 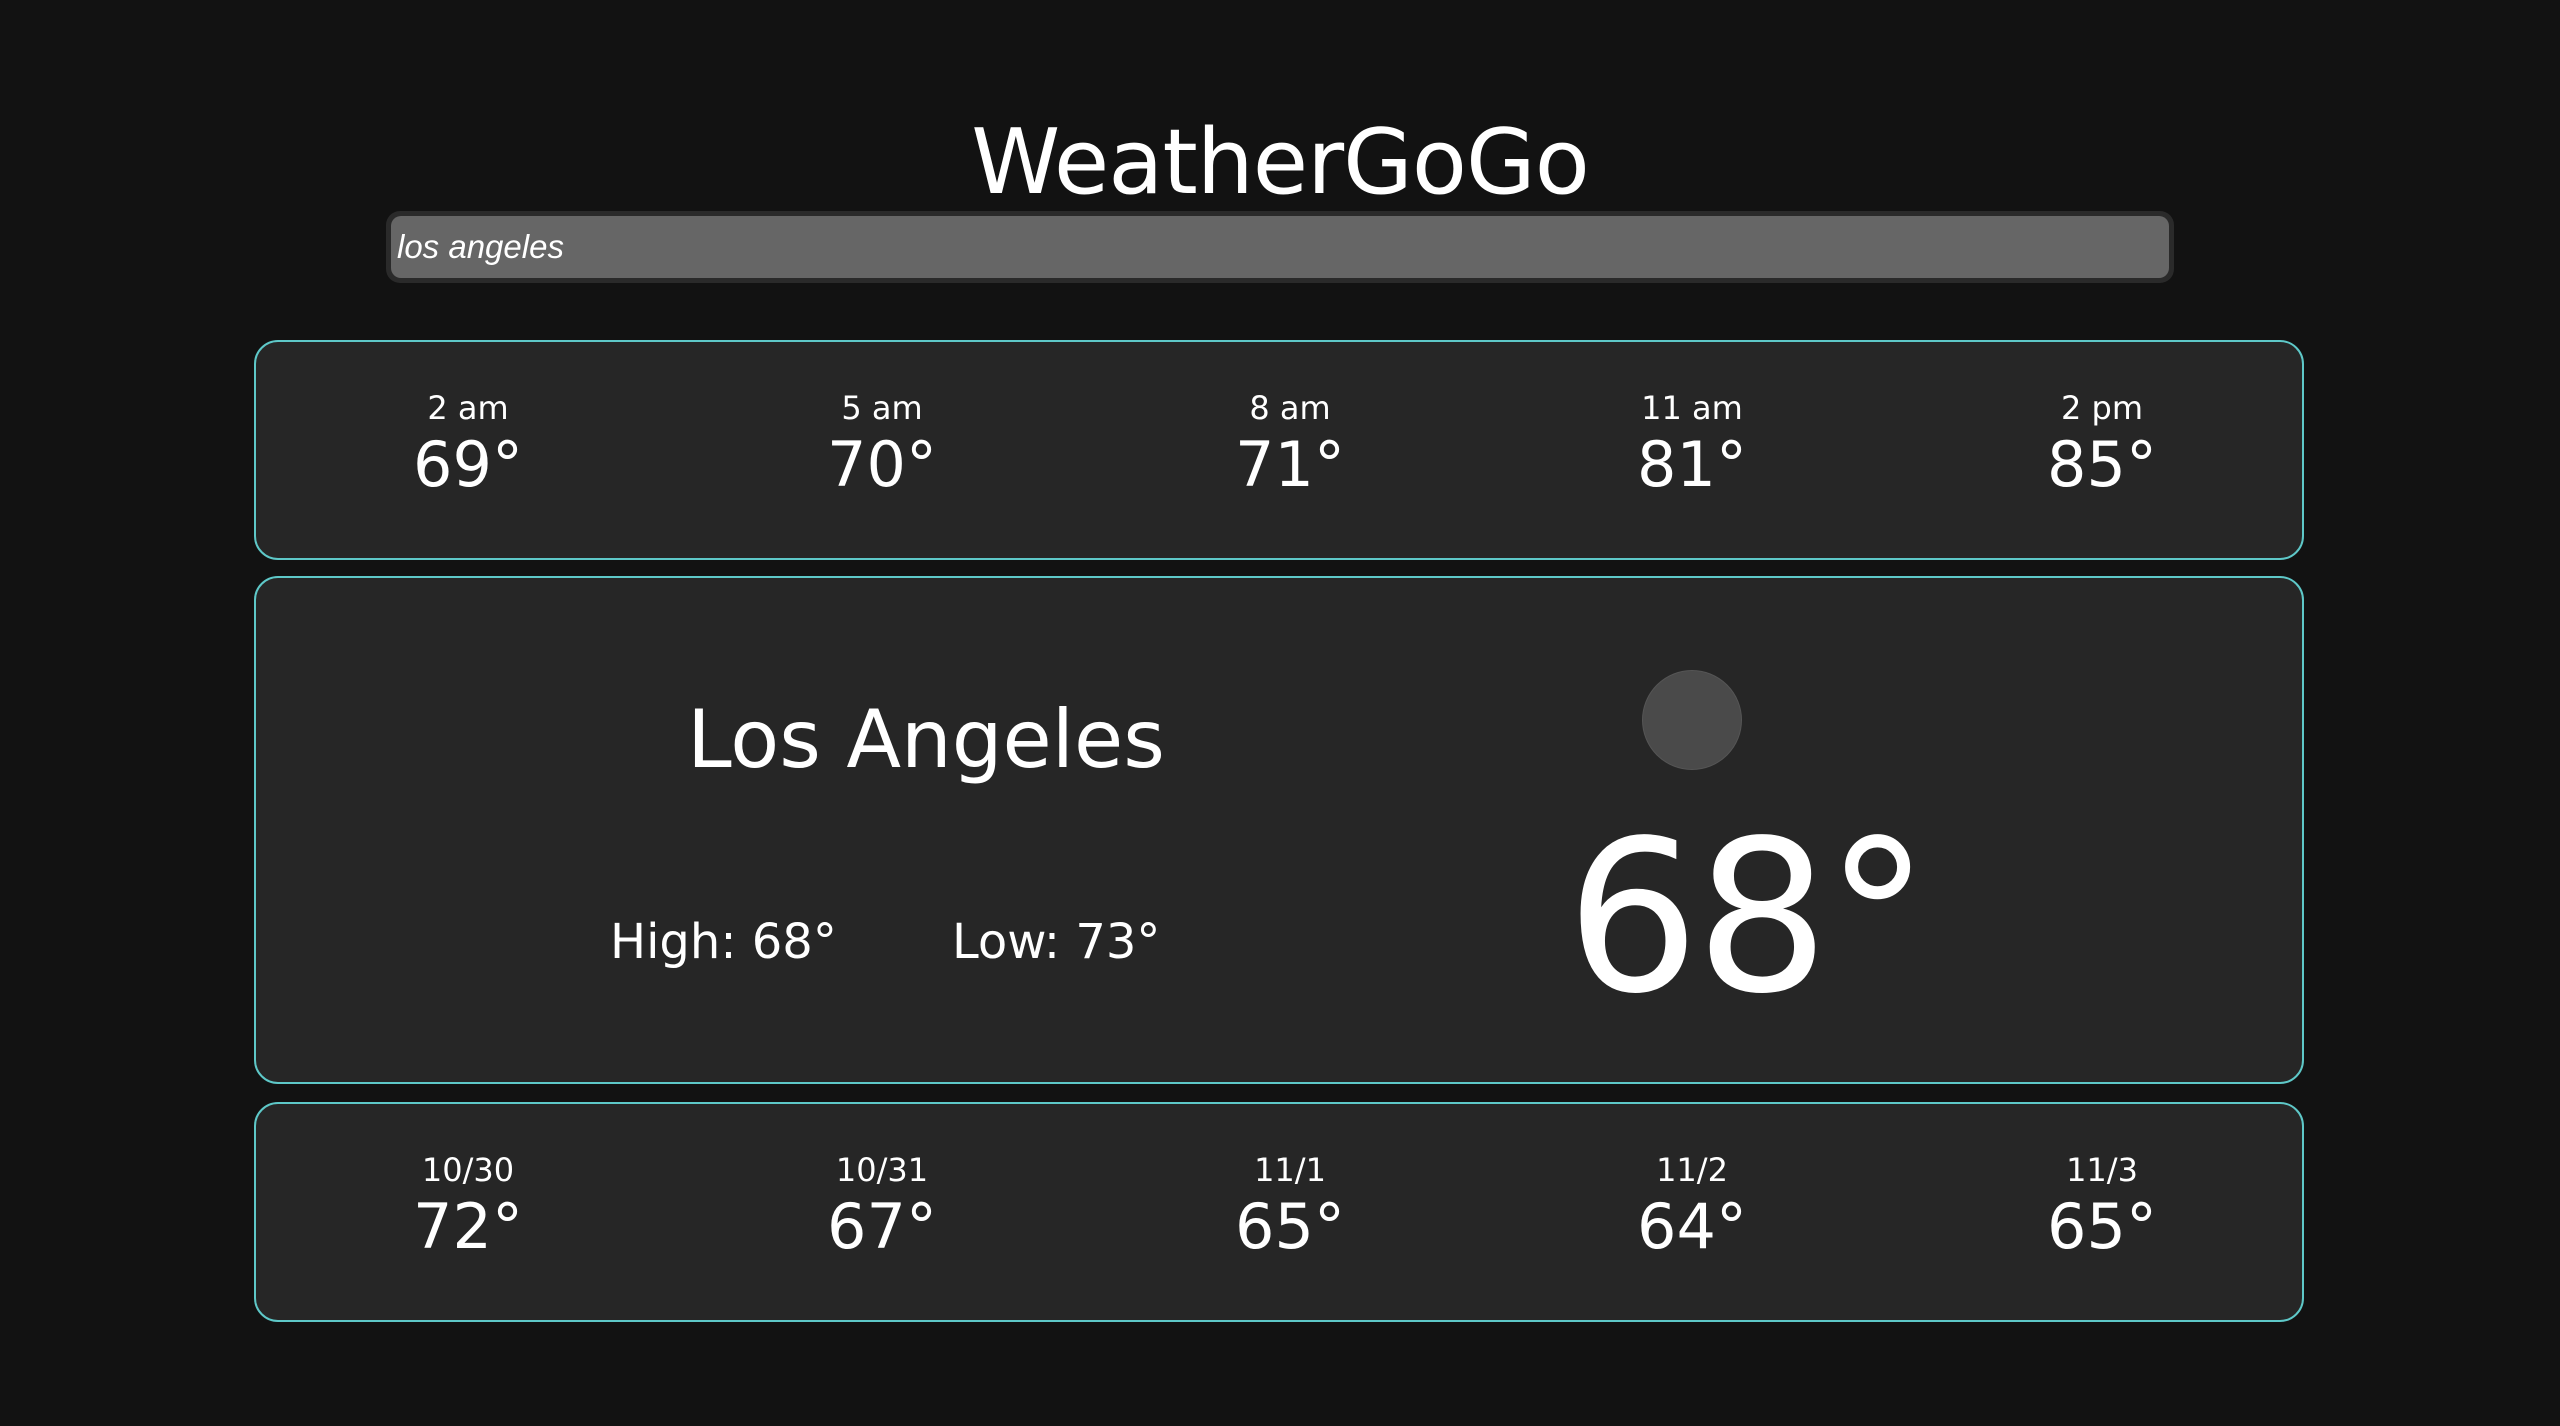 I want to click on daily-forecast-item: 11/3 65°, so click(x=2102, y=1207).